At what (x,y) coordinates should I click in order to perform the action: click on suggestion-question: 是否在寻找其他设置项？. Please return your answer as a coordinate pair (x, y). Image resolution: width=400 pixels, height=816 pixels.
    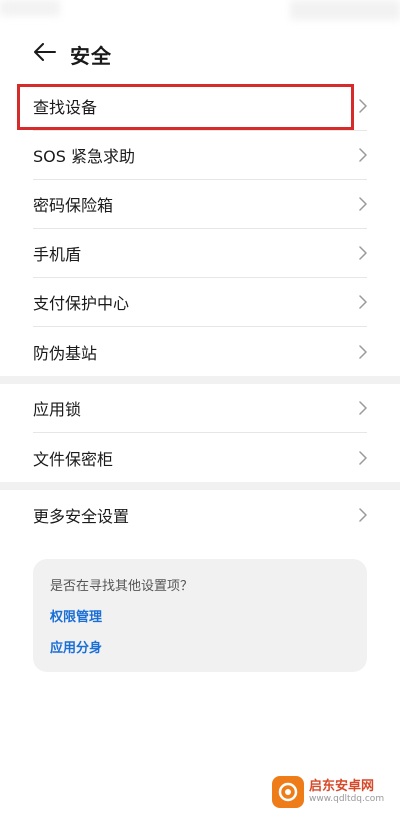
    Looking at the image, I should click on (122, 586).